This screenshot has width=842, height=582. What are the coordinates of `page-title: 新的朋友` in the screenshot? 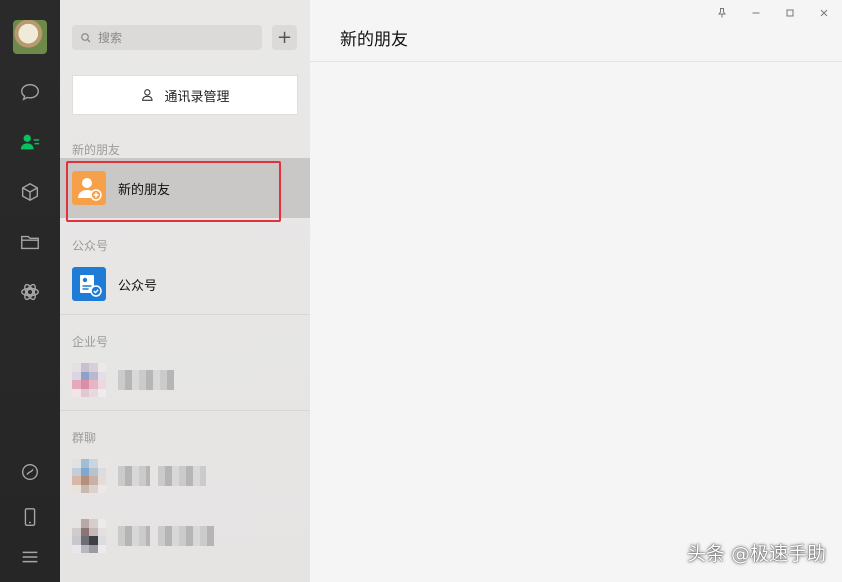 It's located at (374, 40).